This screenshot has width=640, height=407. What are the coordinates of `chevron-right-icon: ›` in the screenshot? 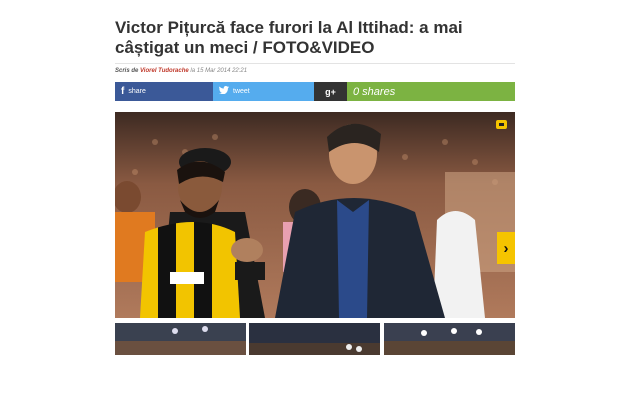 It's located at (506, 248).